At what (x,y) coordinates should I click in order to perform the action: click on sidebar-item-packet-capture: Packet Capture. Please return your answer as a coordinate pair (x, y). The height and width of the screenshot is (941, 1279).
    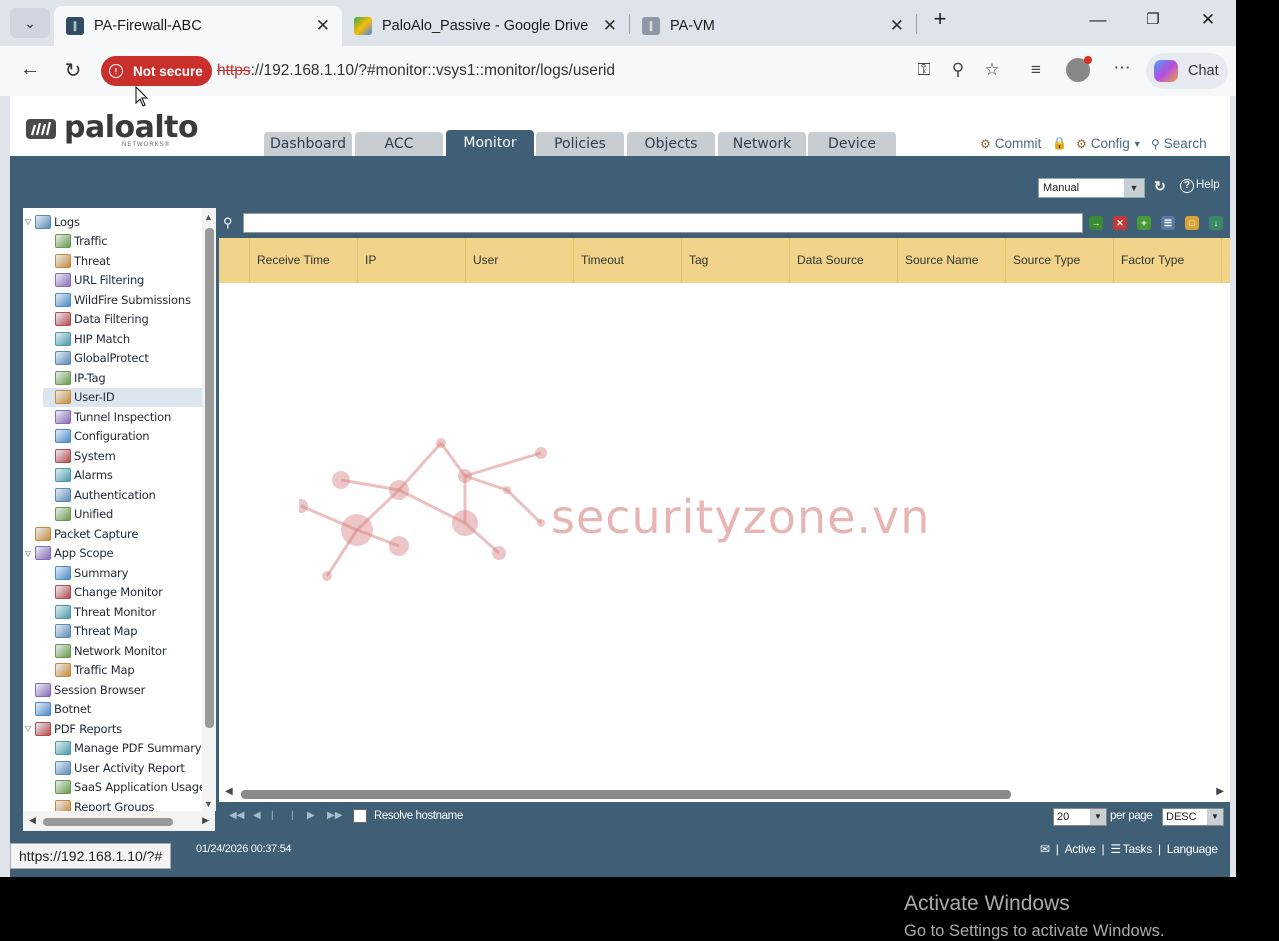
    Looking at the image, I should click on (118, 533).